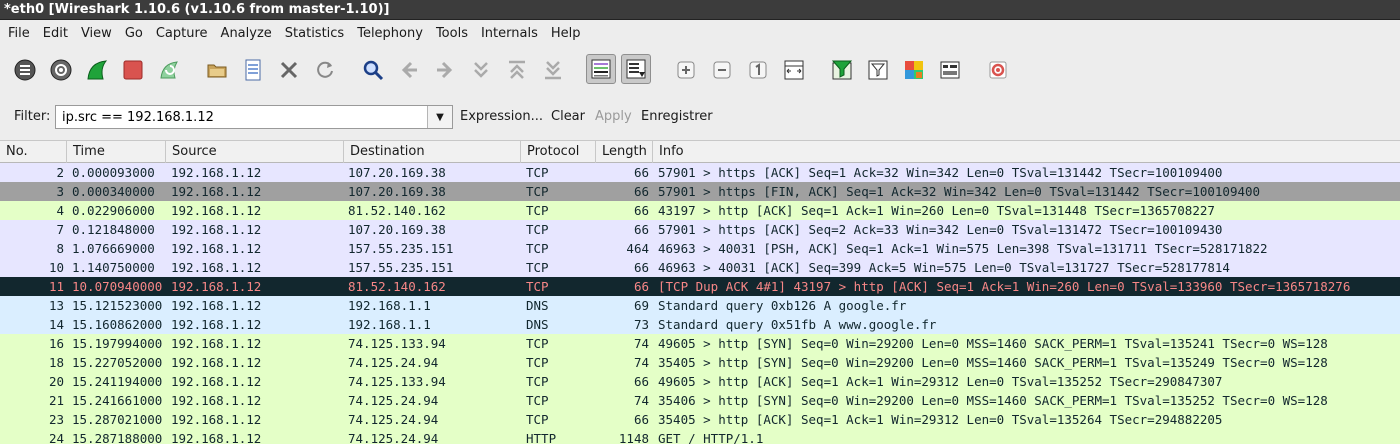  What do you see at coordinates (998, 70) in the screenshot?
I see `help-icon` at bounding box center [998, 70].